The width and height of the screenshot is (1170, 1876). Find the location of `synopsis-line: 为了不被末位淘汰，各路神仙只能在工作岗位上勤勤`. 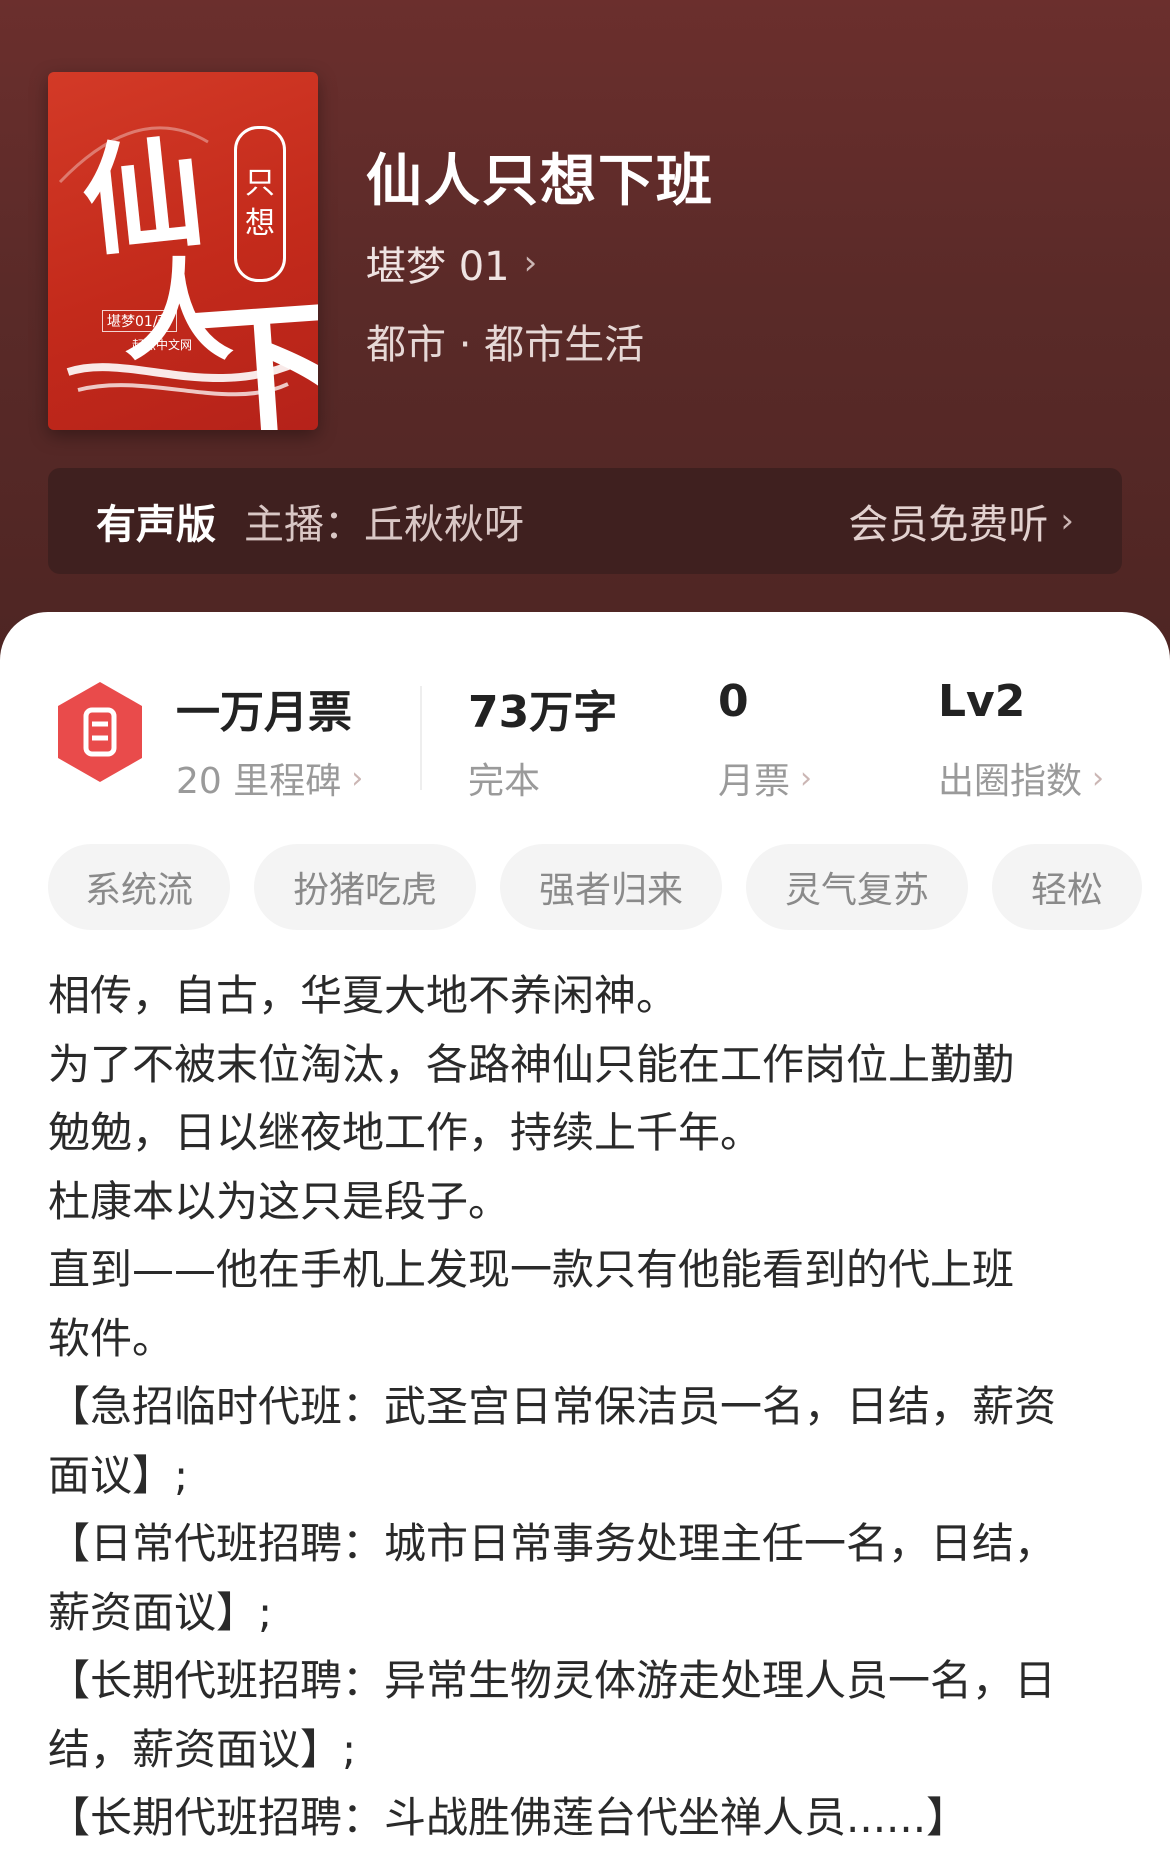

synopsis-line: 为了不被末位淘汰，各路神仙只能在工作岗位上勤勤 is located at coordinates (531, 1064).